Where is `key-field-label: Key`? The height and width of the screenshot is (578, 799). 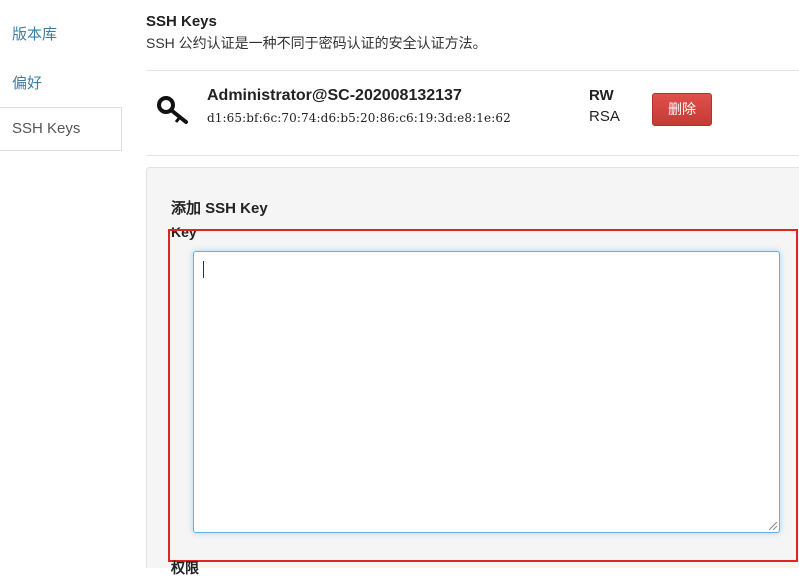
key-field-label: Key is located at coordinates (184, 232).